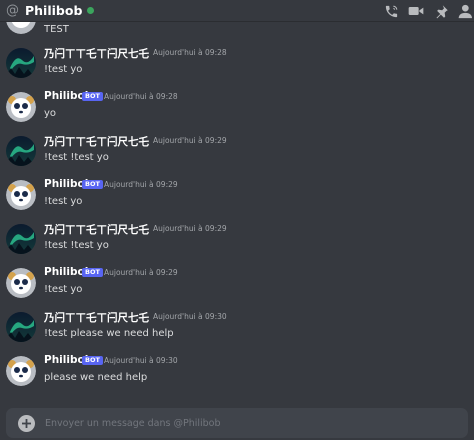  What do you see at coordinates (21, 28) in the screenshot?
I see `avatar` at bounding box center [21, 28].